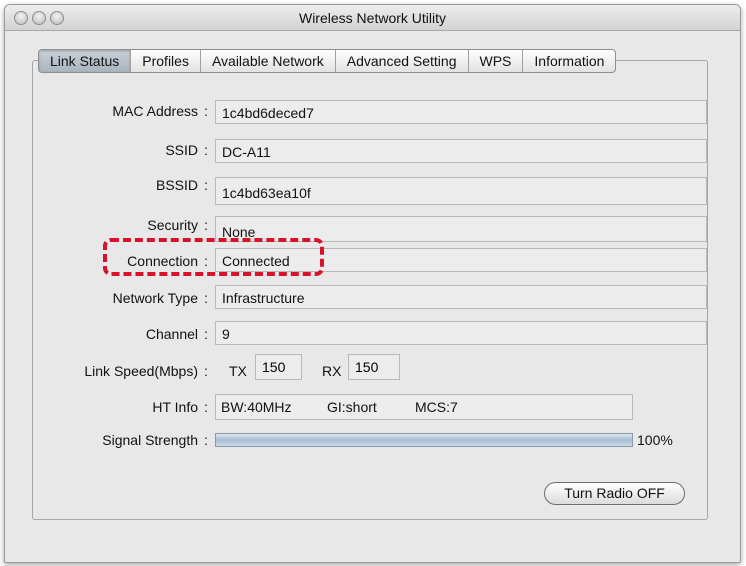  Describe the element at coordinates (461, 112) in the screenshot. I see `mac-address-value: 1c4bd6deced7` at that location.